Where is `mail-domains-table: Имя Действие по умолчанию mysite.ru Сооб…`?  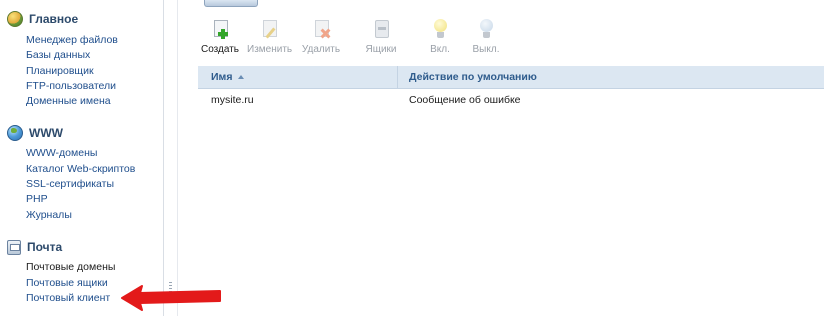
mail-domains-table: Имя Действие по умолчанию mysite.ru Сооб… is located at coordinates (511, 88).